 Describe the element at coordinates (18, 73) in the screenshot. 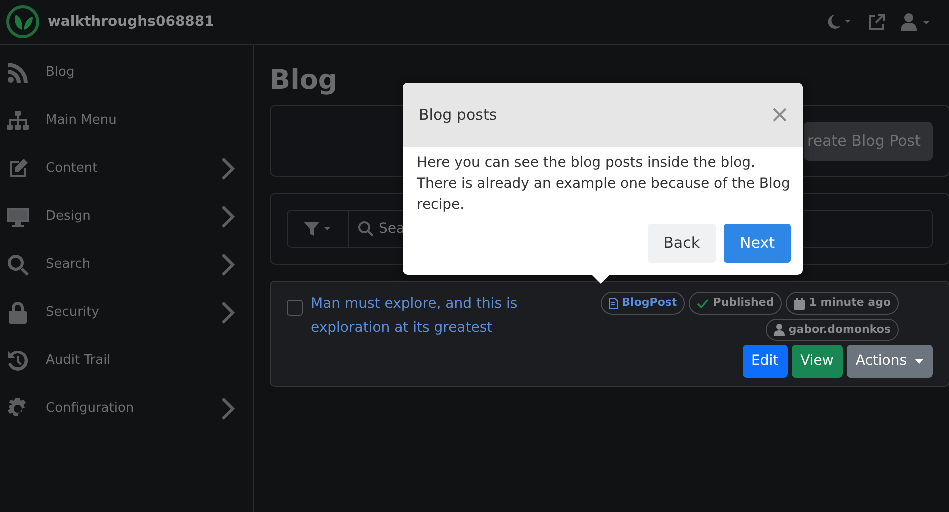

I see `rss-icon` at that location.